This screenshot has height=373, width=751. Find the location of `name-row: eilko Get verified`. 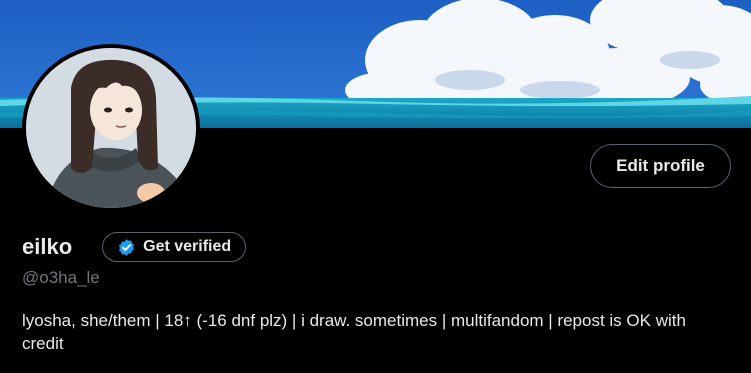

name-row: eilko Get verified is located at coordinates (134, 247).